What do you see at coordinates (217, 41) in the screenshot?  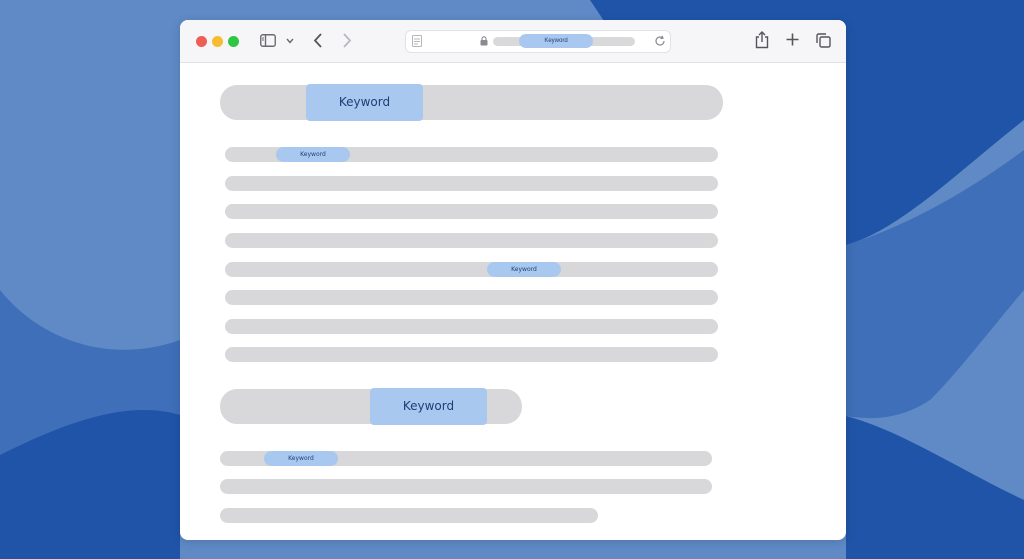 I see `minimize-window-button` at bounding box center [217, 41].